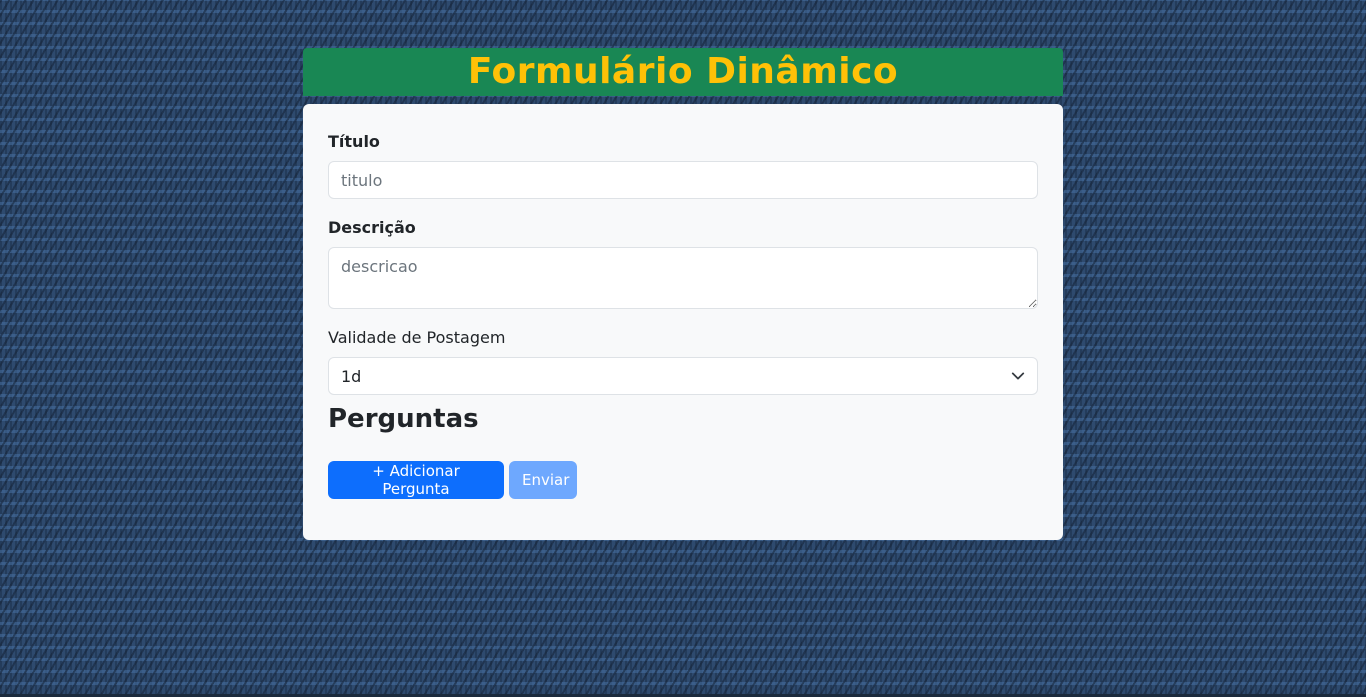 Image resolution: width=1366 pixels, height=697 pixels. I want to click on questions-heading: Perguntas, so click(403, 419).